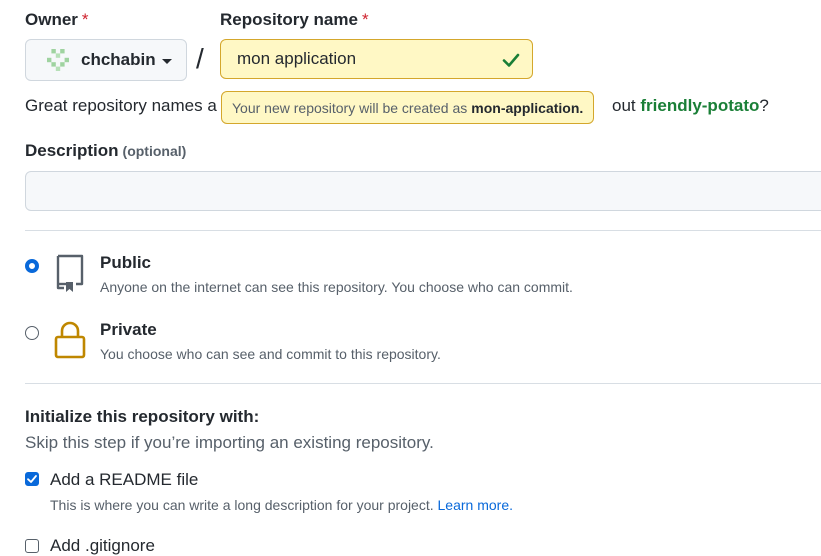  What do you see at coordinates (142, 416) in the screenshot?
I see `init-title: Initialize this repository with:` at bounding box center [142, 416].